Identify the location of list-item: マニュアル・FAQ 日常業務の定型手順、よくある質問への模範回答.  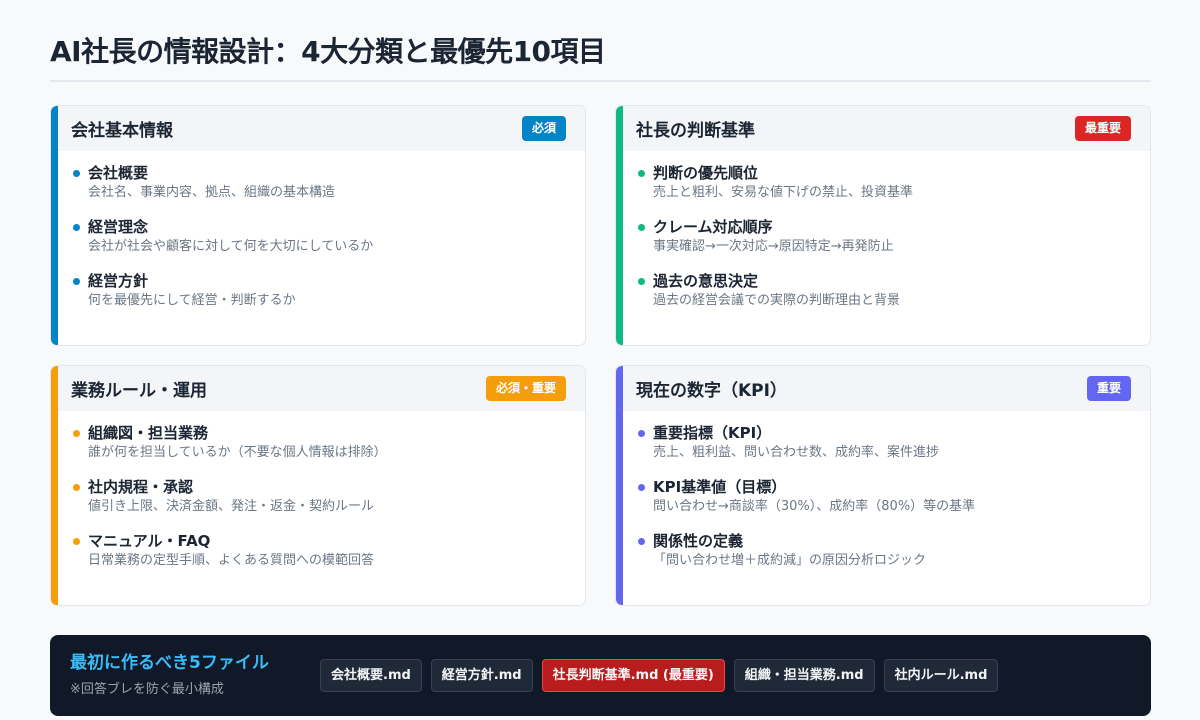
(324, 558).